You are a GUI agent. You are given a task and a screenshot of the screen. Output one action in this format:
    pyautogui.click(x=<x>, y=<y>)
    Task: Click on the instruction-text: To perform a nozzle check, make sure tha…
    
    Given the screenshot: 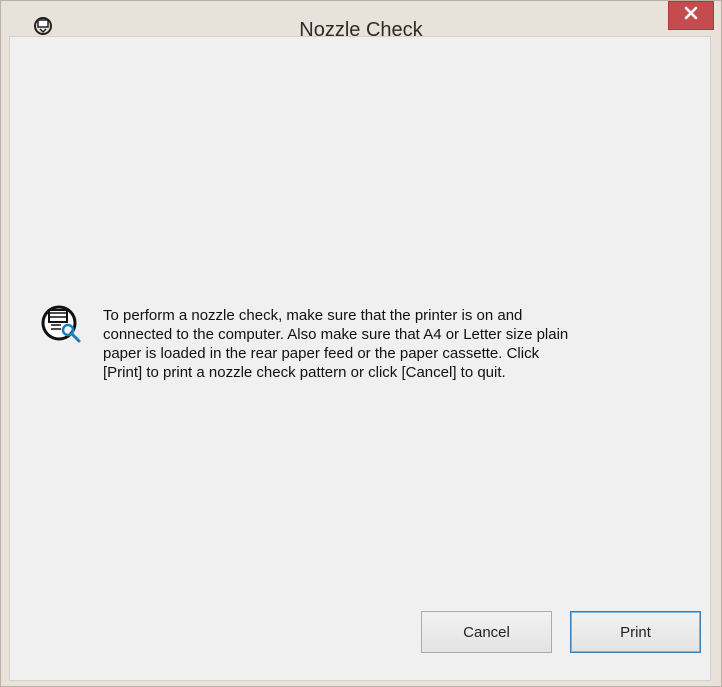 What is the action you would take?
    pyautogui.click(x=336, y=344)
    